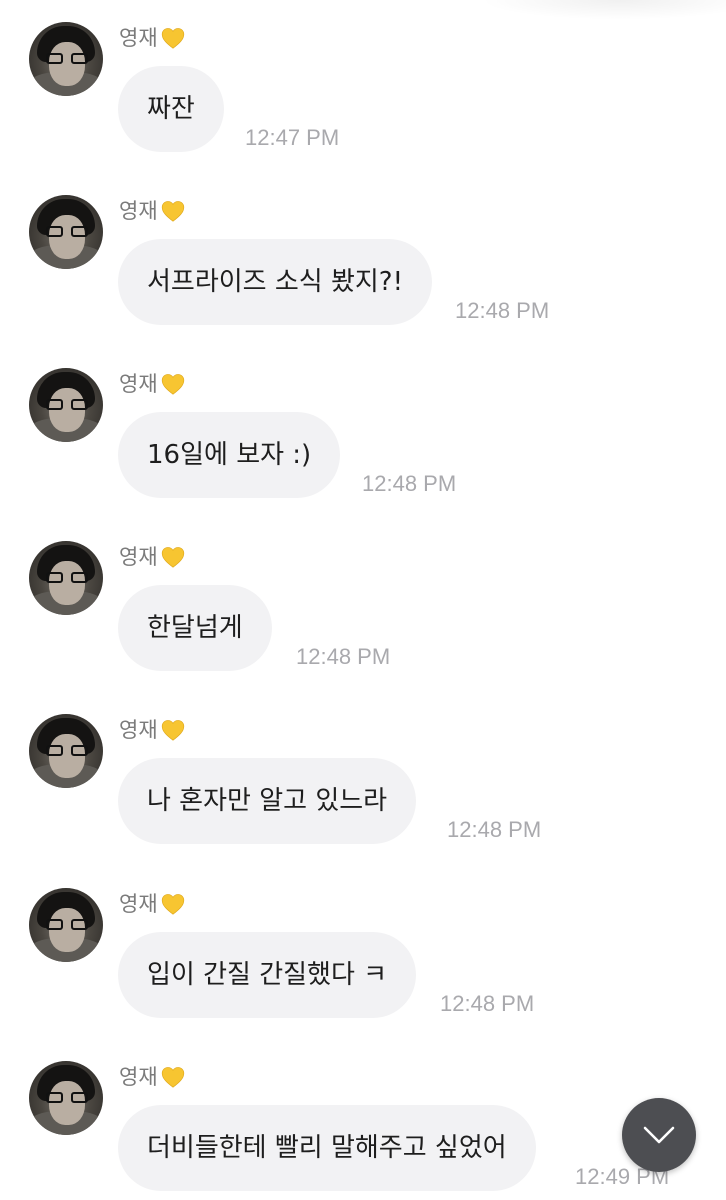 The height and width of the screenshot is (1200, 726). What do you see at coordinates (267, 801) in the screenshot?
I see `message-bubble: 나 혼자만 알고 있느라` at bounding box center [267, 801].